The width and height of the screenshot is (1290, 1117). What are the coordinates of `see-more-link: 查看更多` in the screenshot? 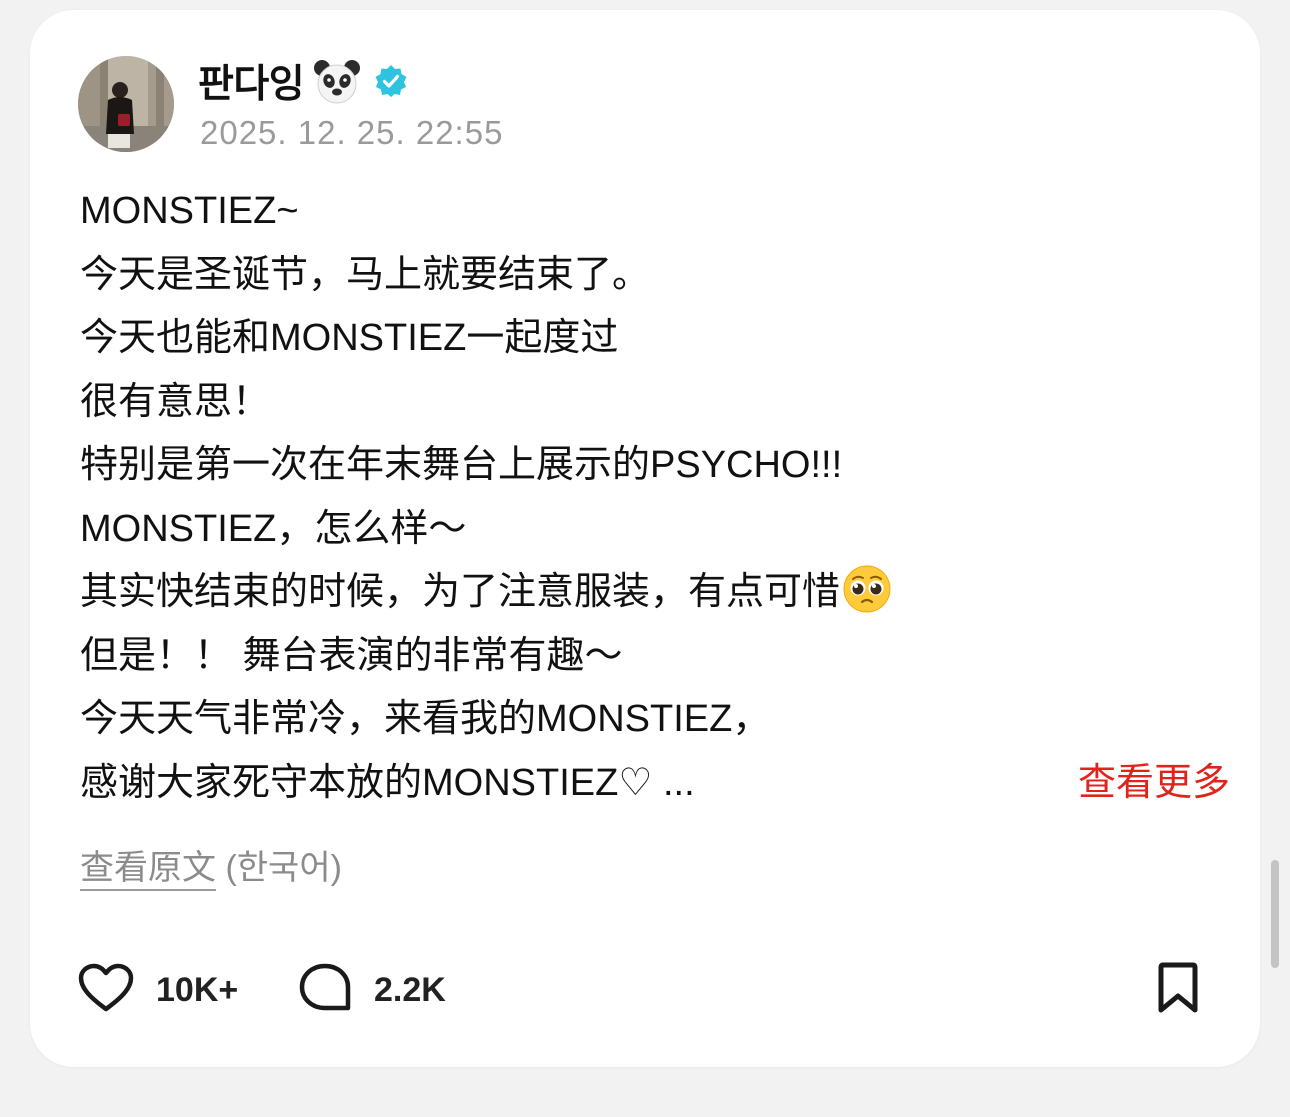 It's located at (1154, 784).